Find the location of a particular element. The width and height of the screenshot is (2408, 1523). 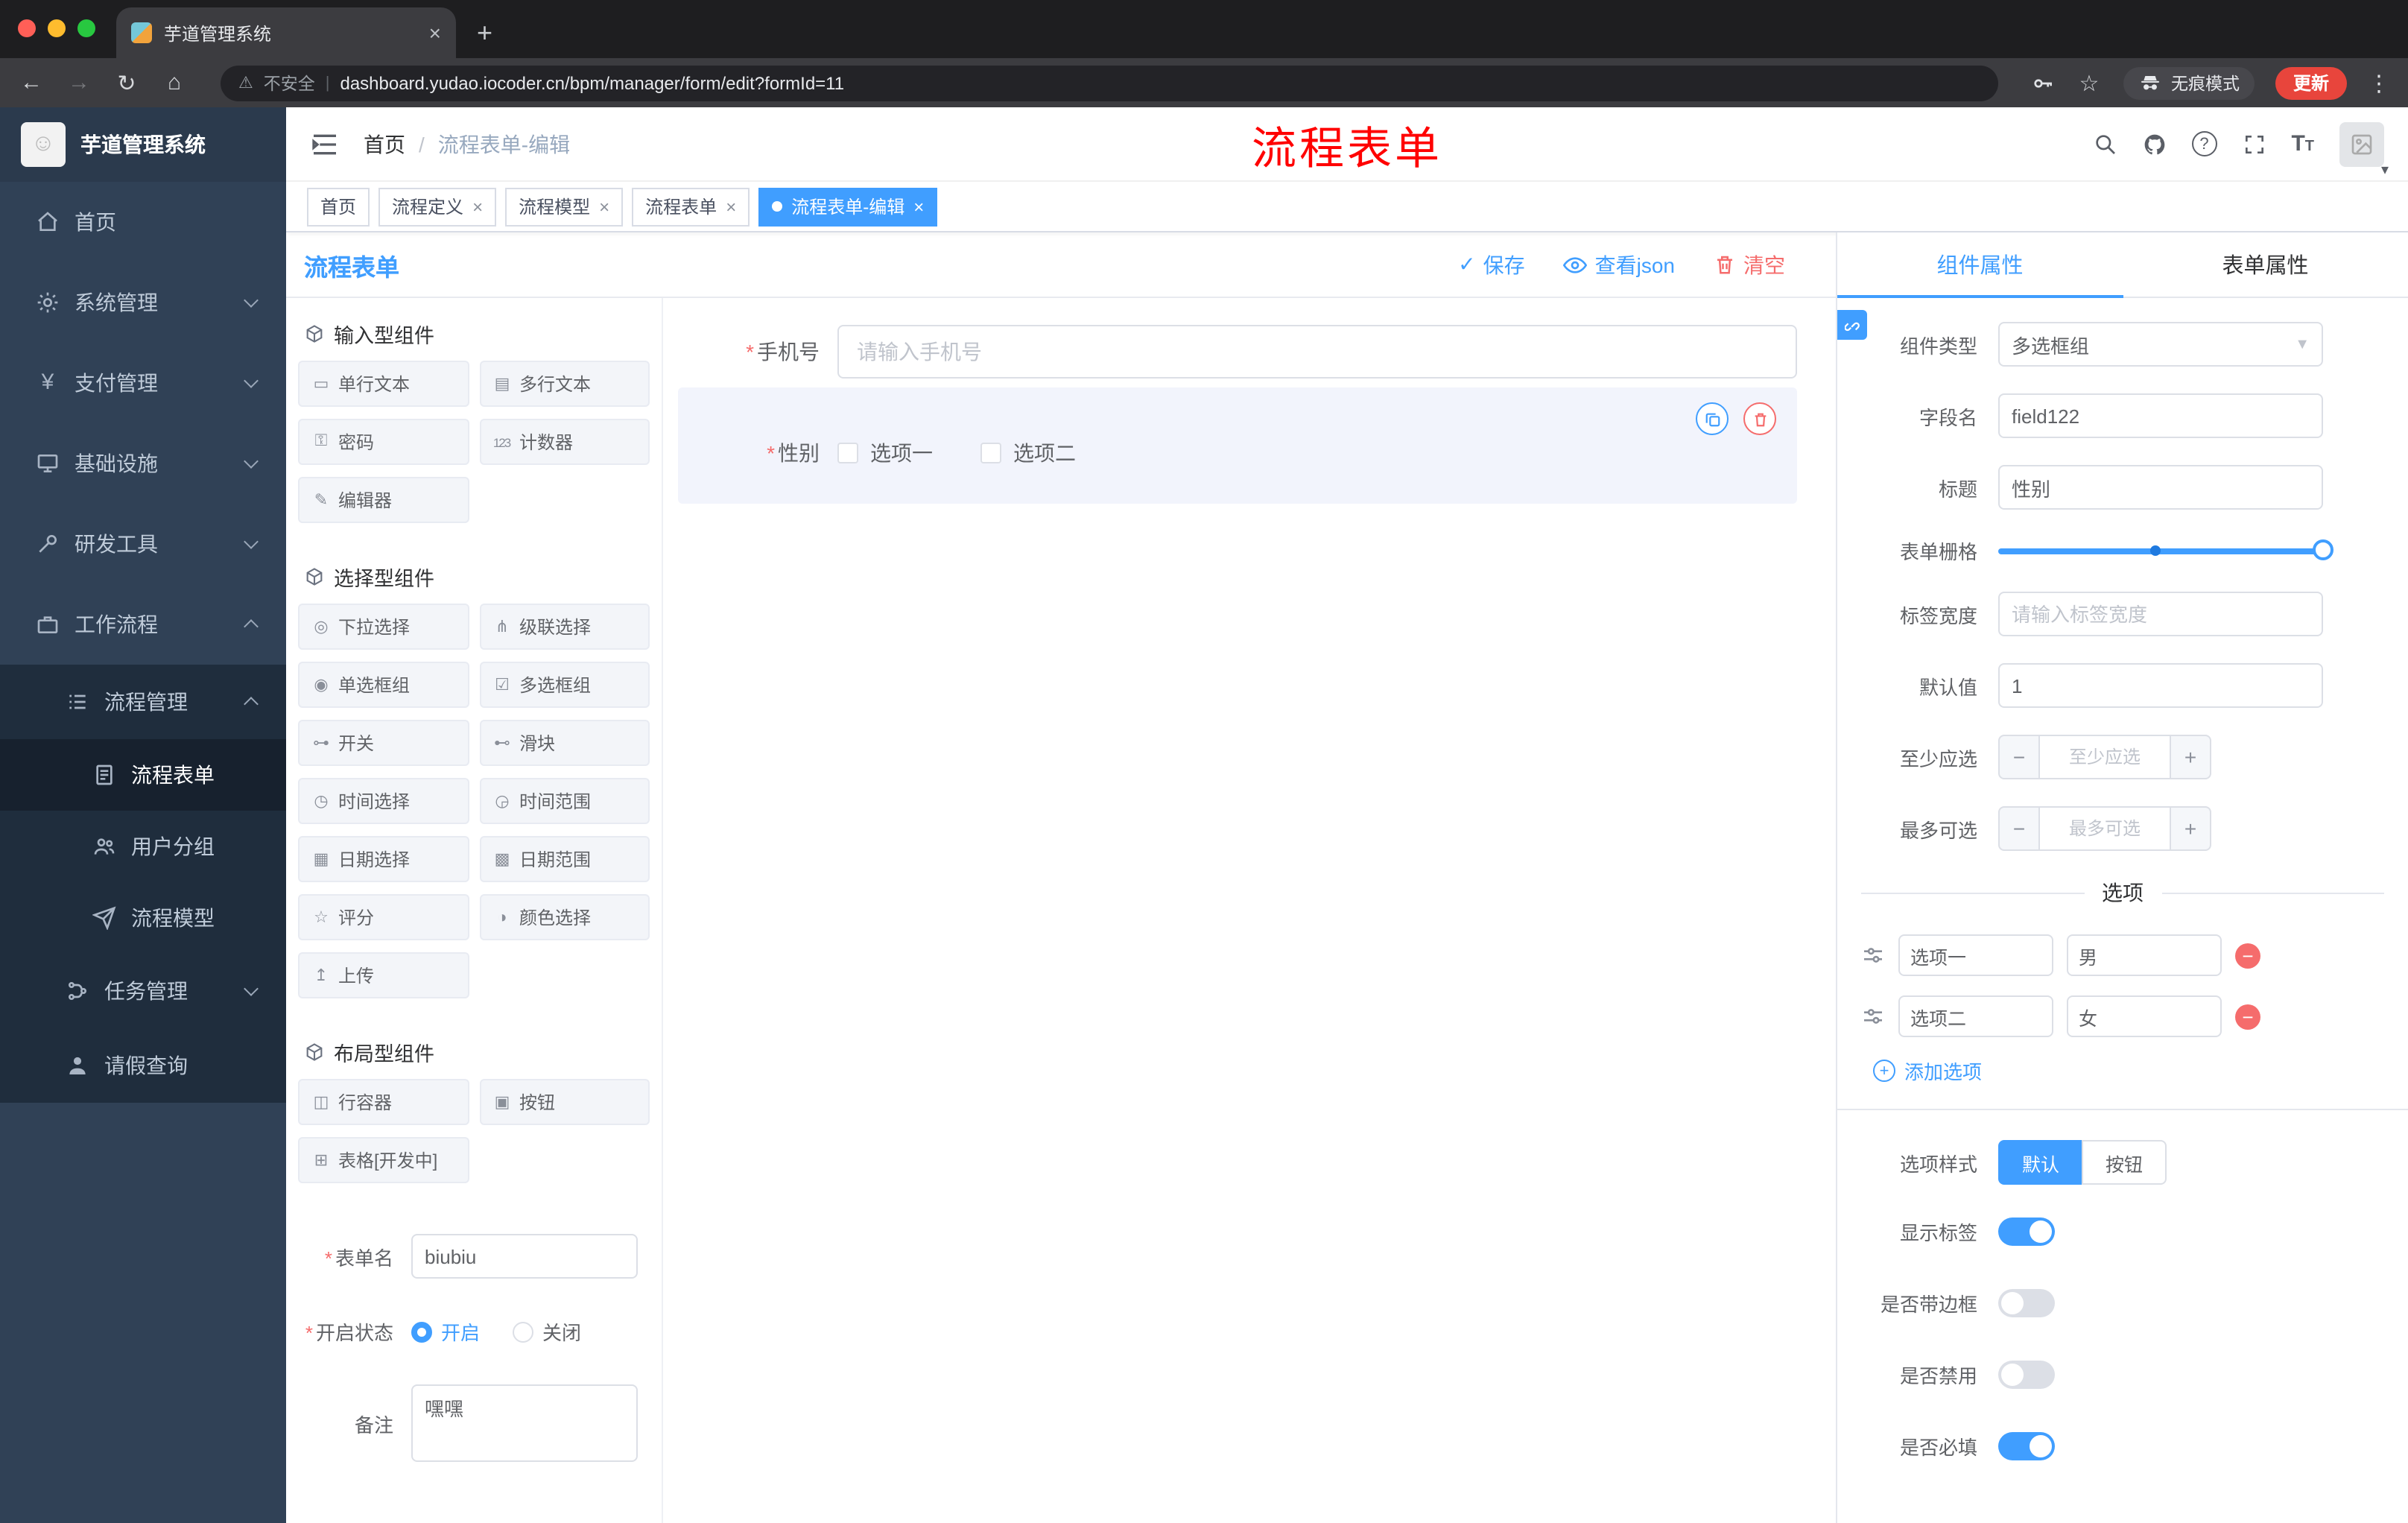

fullscreen-icon is located at coordinates (2254, 144).